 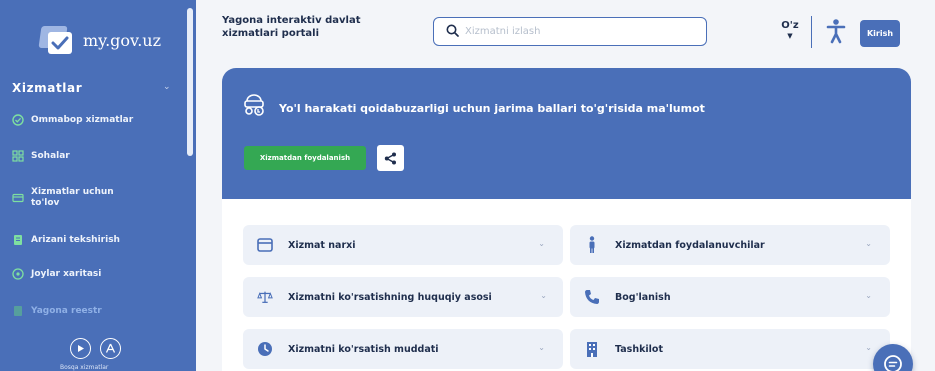 I want to click on card-service-users: Xizmatdan foydalanuvchilar ⌄, so click(x=730, y=245).